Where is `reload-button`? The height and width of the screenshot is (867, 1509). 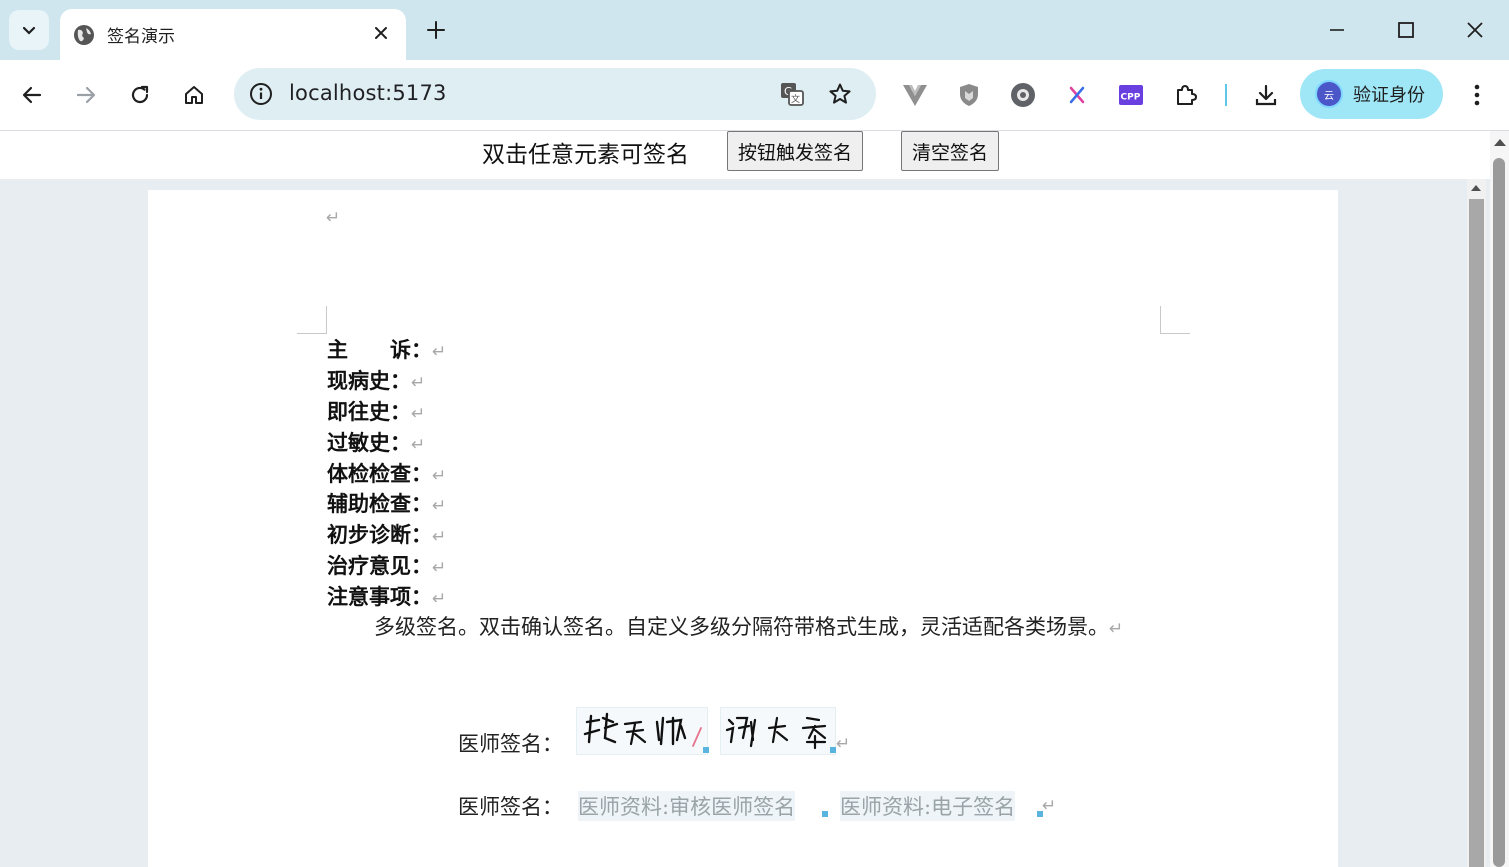
reload-button is located at coordinates (140, 95).